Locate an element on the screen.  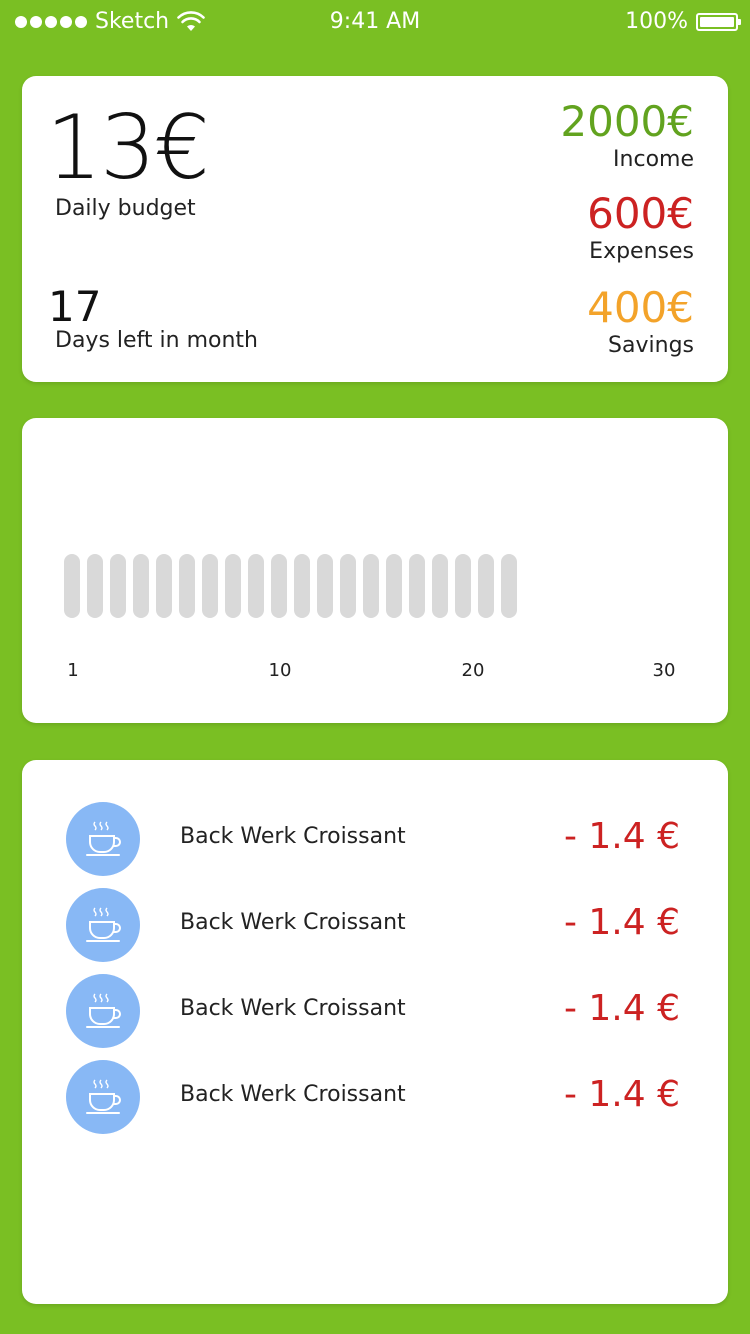
days-left-value: 17 is located at coordinates (75, 306).